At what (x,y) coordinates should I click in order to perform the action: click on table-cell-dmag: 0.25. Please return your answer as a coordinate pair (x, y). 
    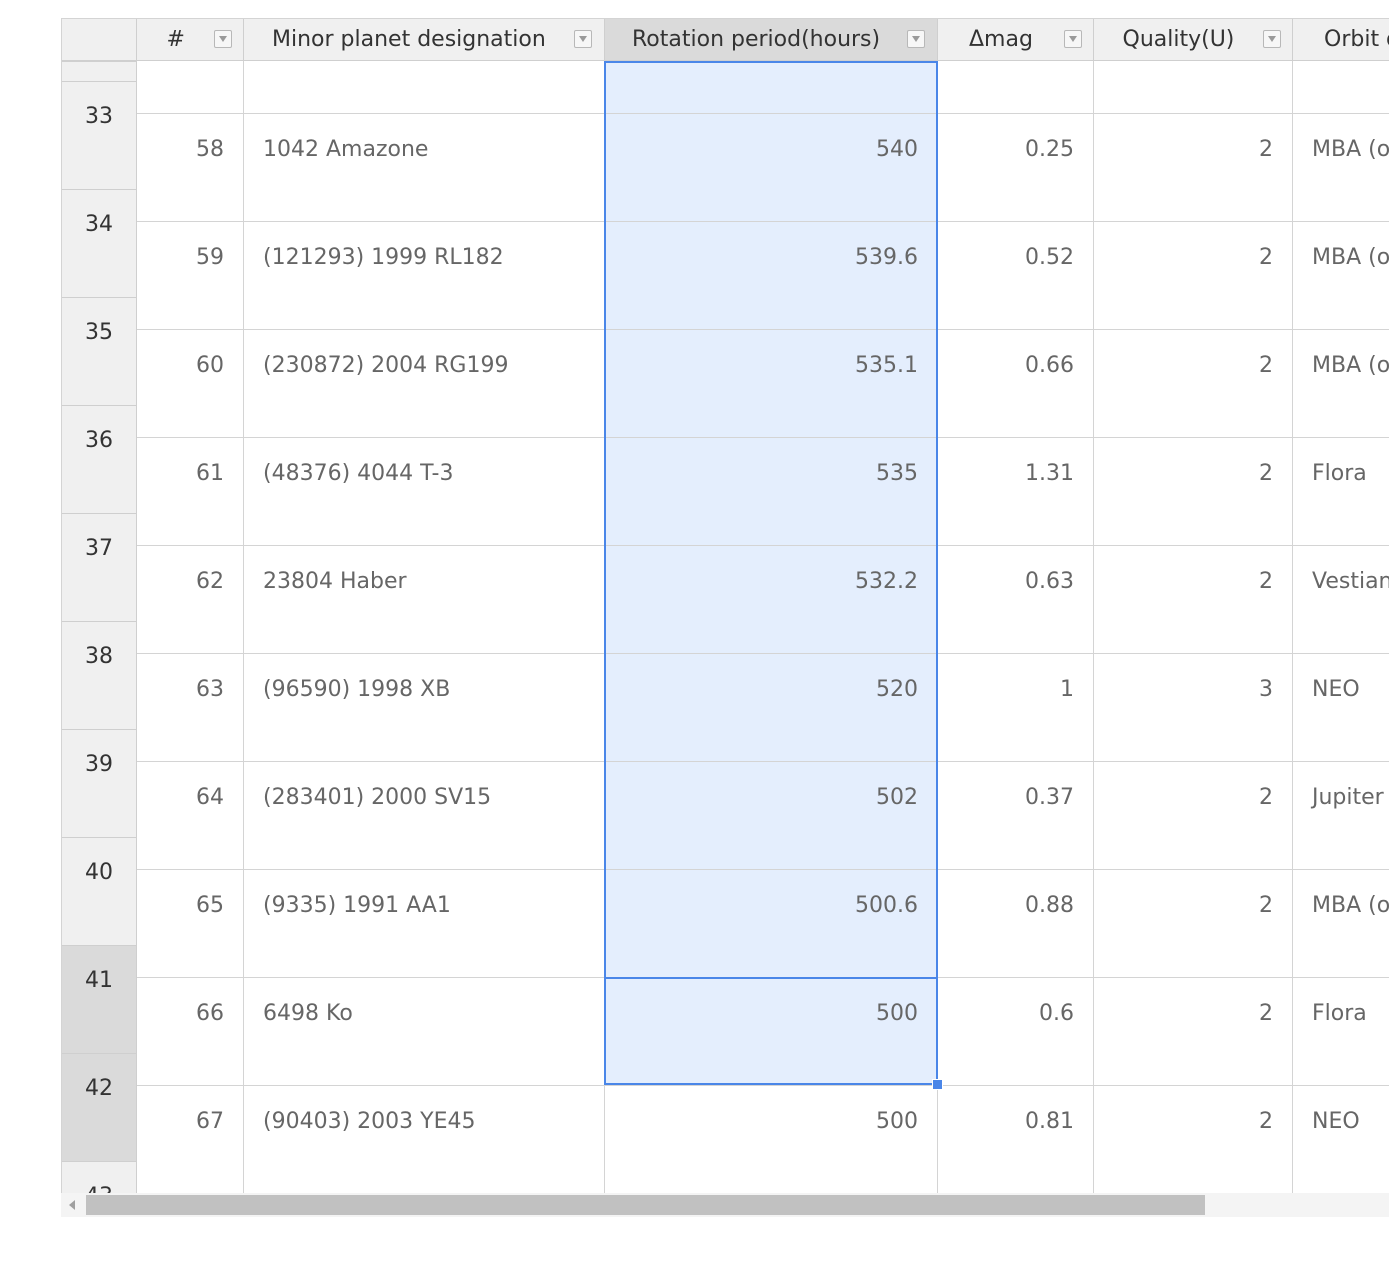
    Looking at the image, I should click on (1016, 167).